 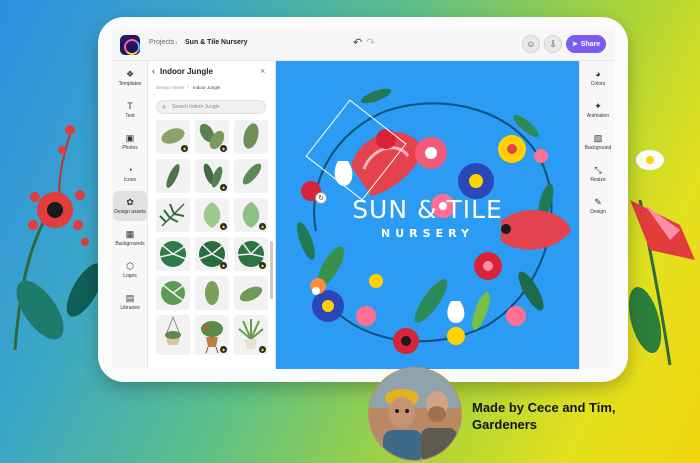 I want to click on search-box: ⌕, so click(x=211, y=107).